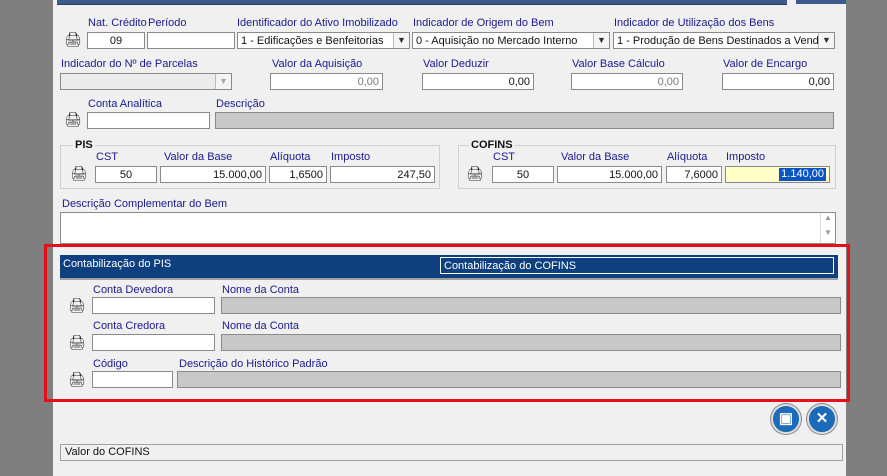  Describe the element at coordinates (191, 40) in the screenshot. I see `periodo-field` at that location.